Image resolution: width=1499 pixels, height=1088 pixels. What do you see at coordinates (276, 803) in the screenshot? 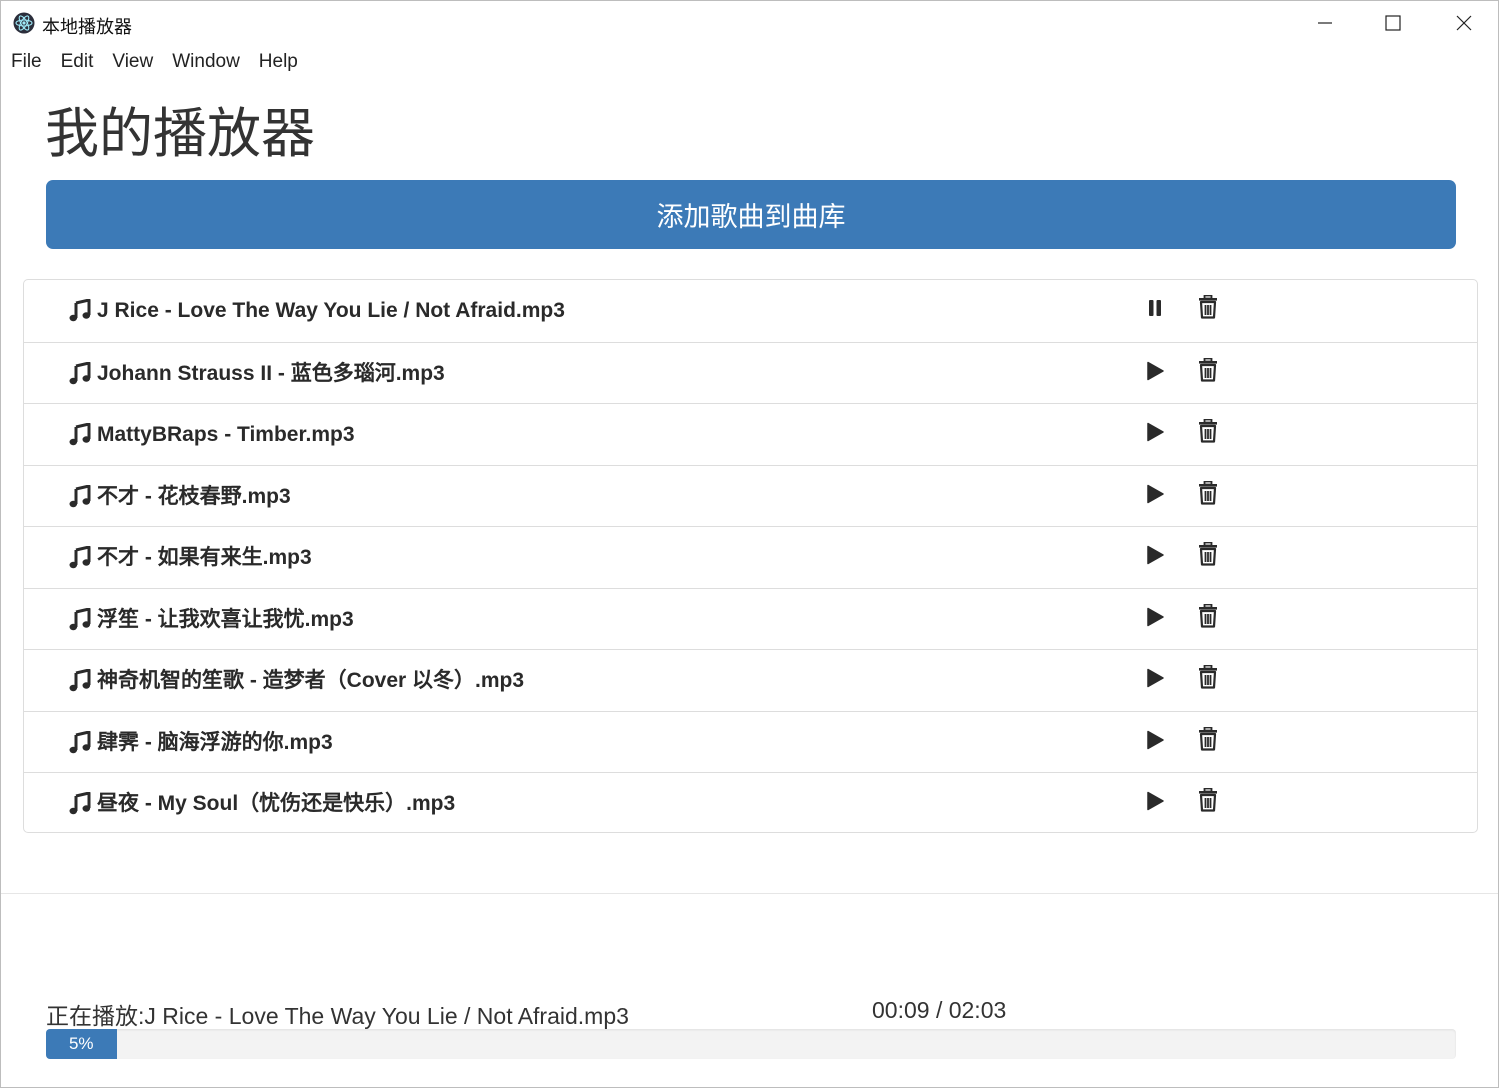
I see `song-name: 昼夜 - My Soul（忧伤还是快乐）.mp3` at bounding box center [276, 803].